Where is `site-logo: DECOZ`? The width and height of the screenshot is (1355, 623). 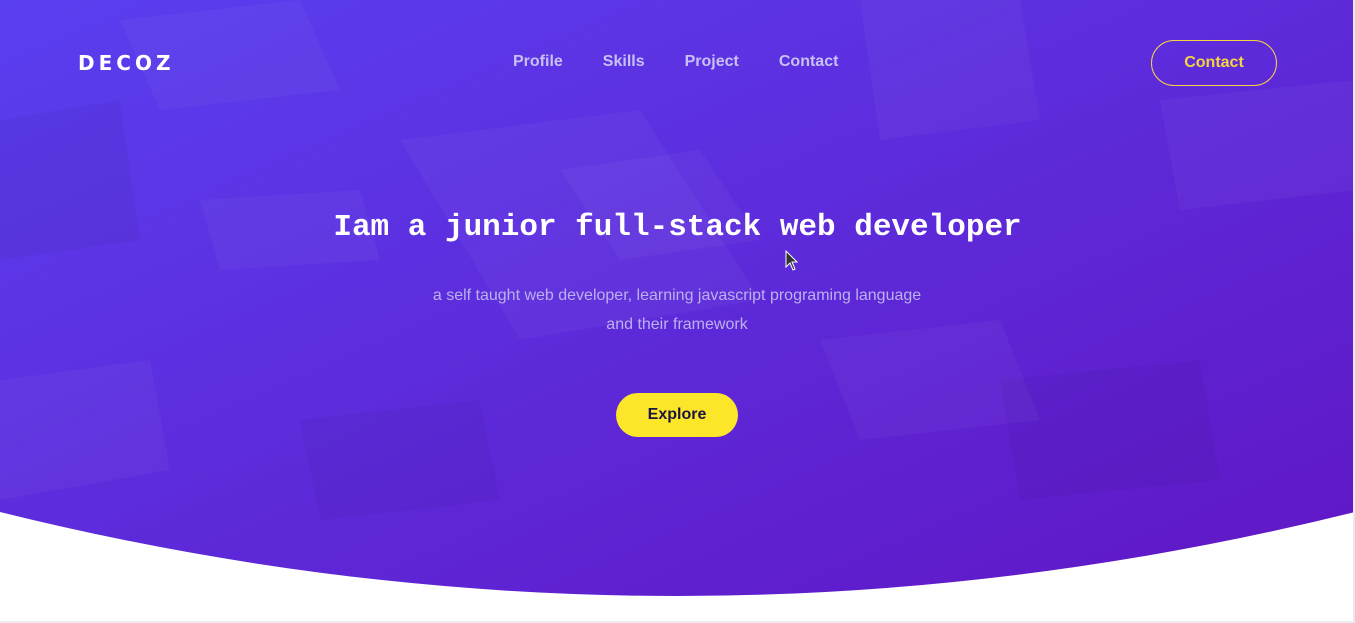 site-logo: DECOZ is located at coordinates (126, 63).